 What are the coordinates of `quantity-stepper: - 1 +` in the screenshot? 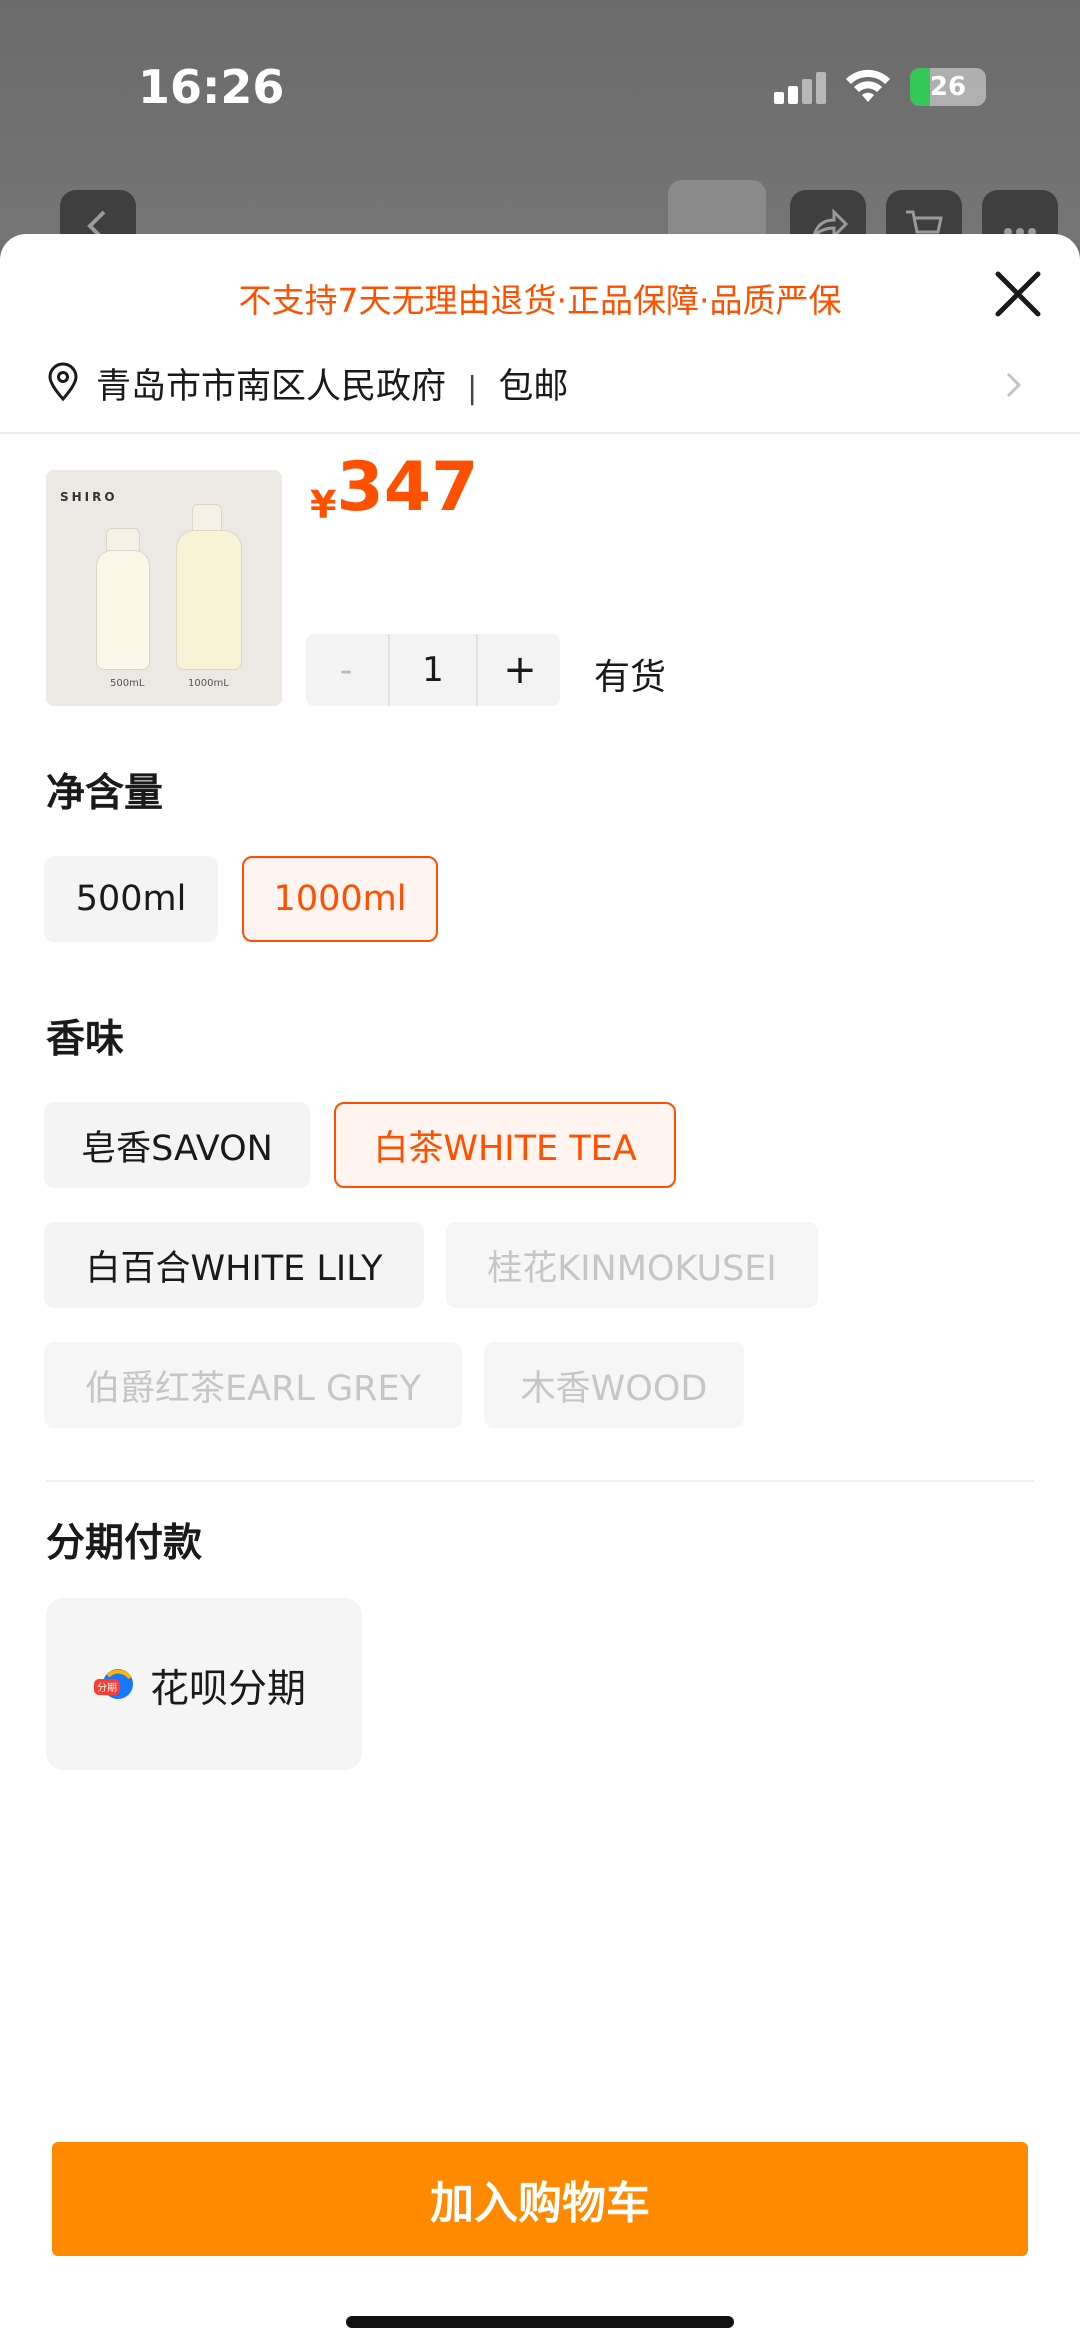 It's located at (433, 670).